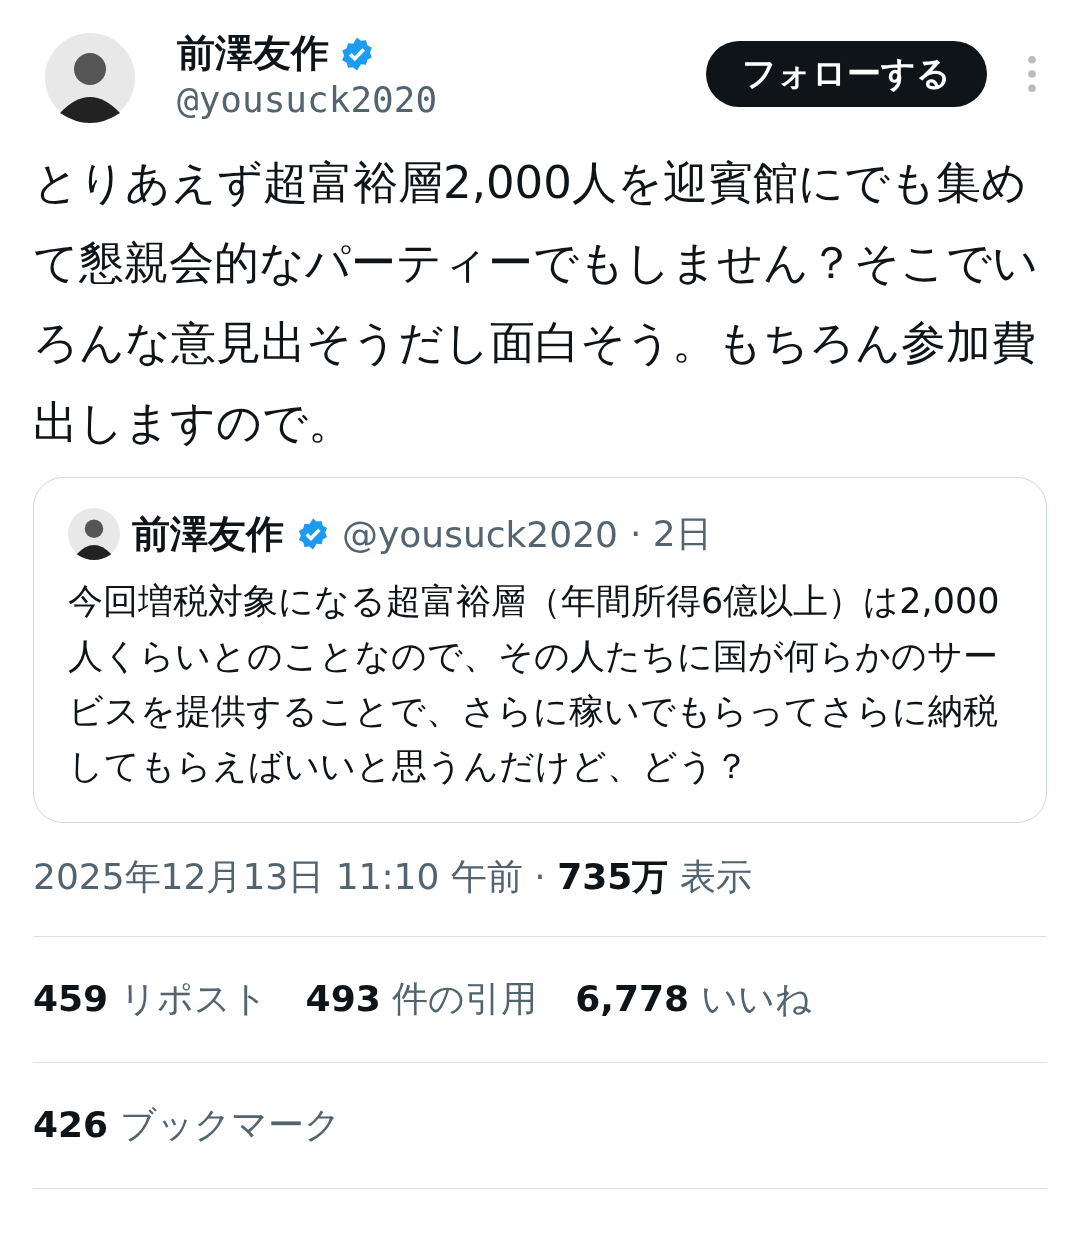 The image size is (1080, 1247). Describe the element at coordinates (540, 880) in the screenshot. I see `post-meta: 2025年12月13日 11:10 午前 · 735万 表示` at that location.